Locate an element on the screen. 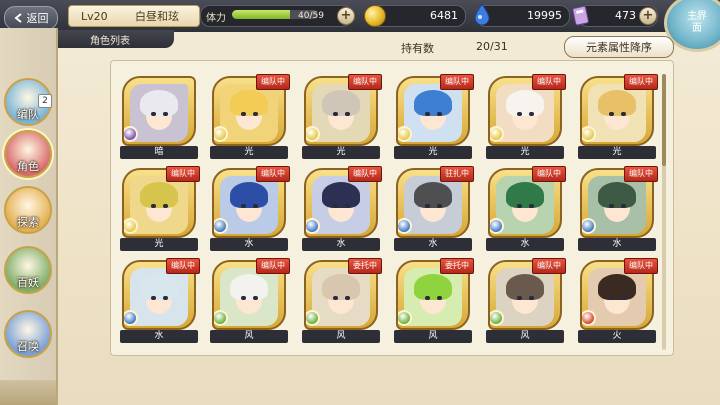  stamina-label: 体力 is located at coordinates (216, 18).